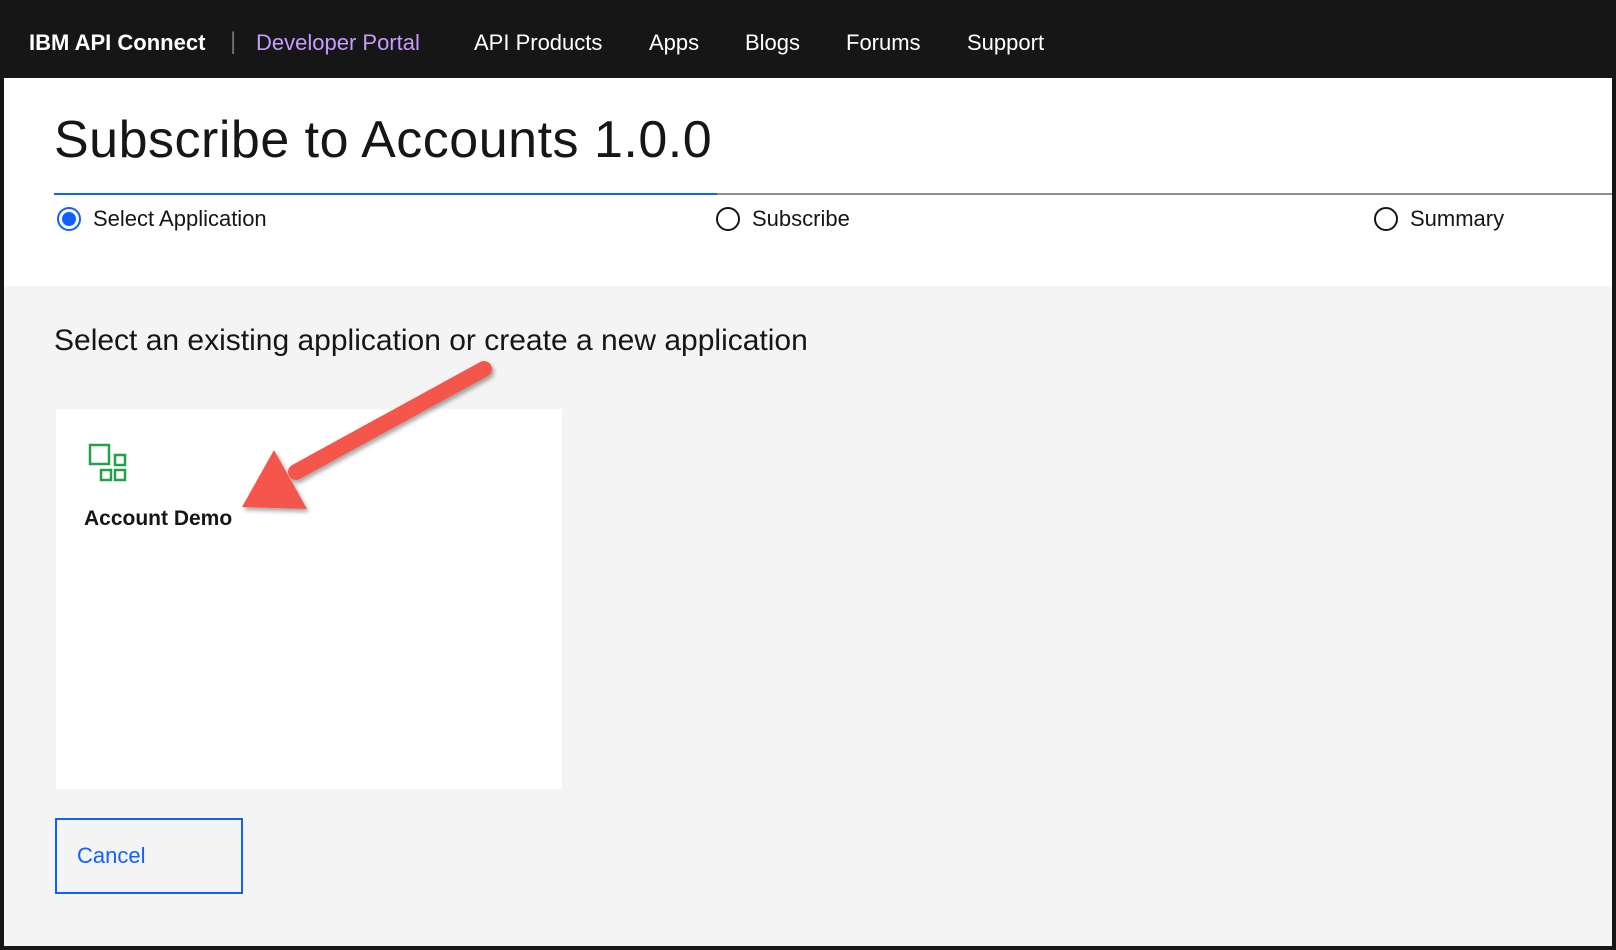 The image size is (1616, 950). I want to click on step-summary: Summary, so click(1439, 219).